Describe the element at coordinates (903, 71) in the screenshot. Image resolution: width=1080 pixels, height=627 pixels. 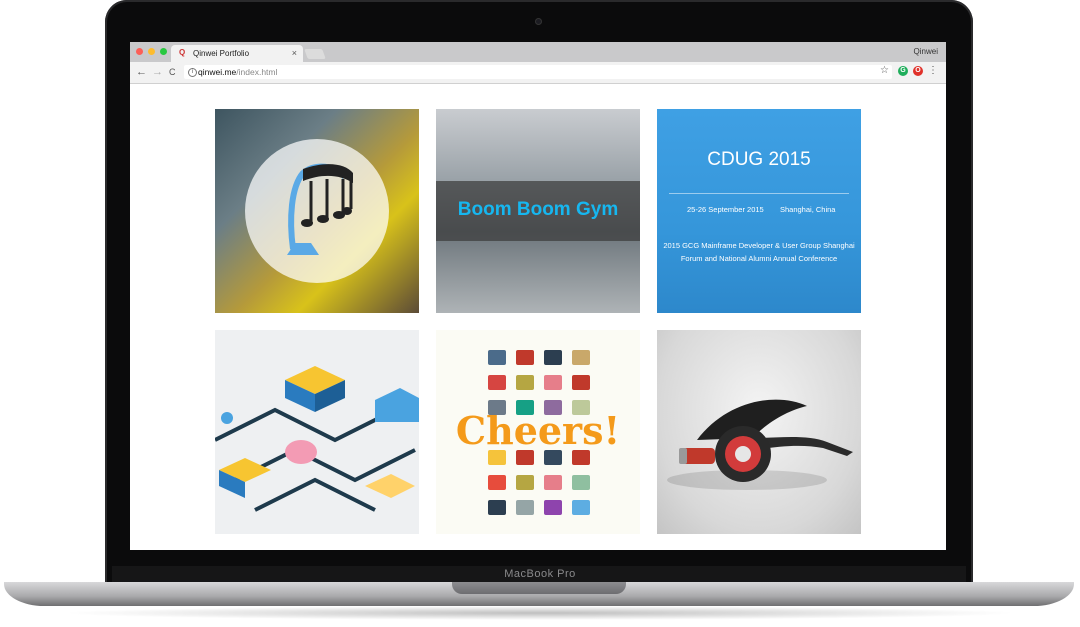
I see `extension-g-icon: G` at that location.